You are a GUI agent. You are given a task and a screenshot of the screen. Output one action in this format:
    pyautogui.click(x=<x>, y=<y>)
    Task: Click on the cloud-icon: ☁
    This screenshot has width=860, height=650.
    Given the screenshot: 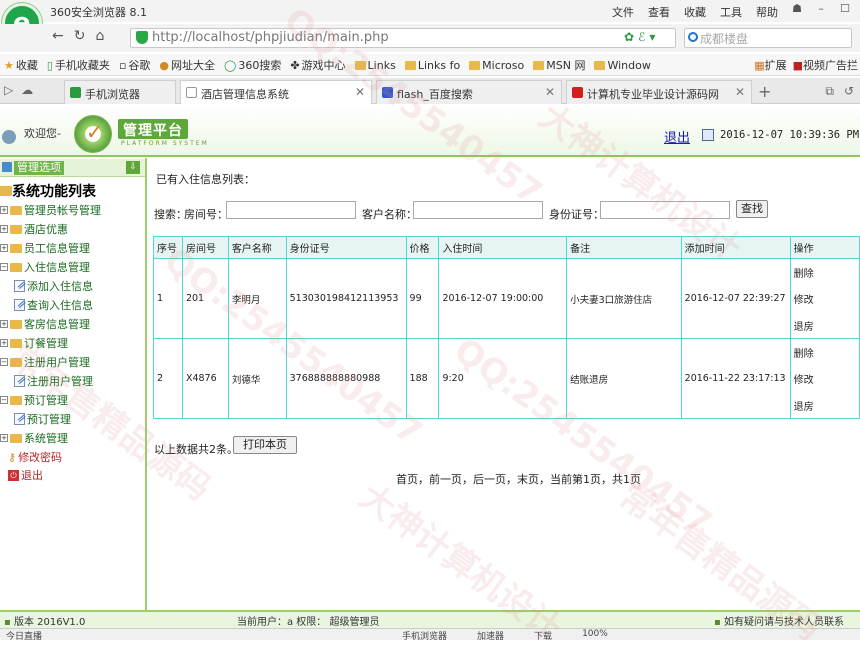 What is the action you would take?
    pyautogui.click(x=27, y=90)
    